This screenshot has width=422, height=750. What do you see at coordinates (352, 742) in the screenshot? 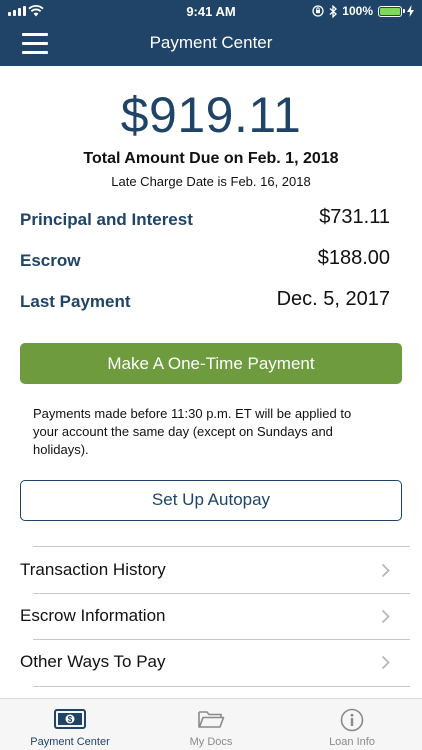
I see `tab-label: Loan Info` at bounding box center [352, 742].